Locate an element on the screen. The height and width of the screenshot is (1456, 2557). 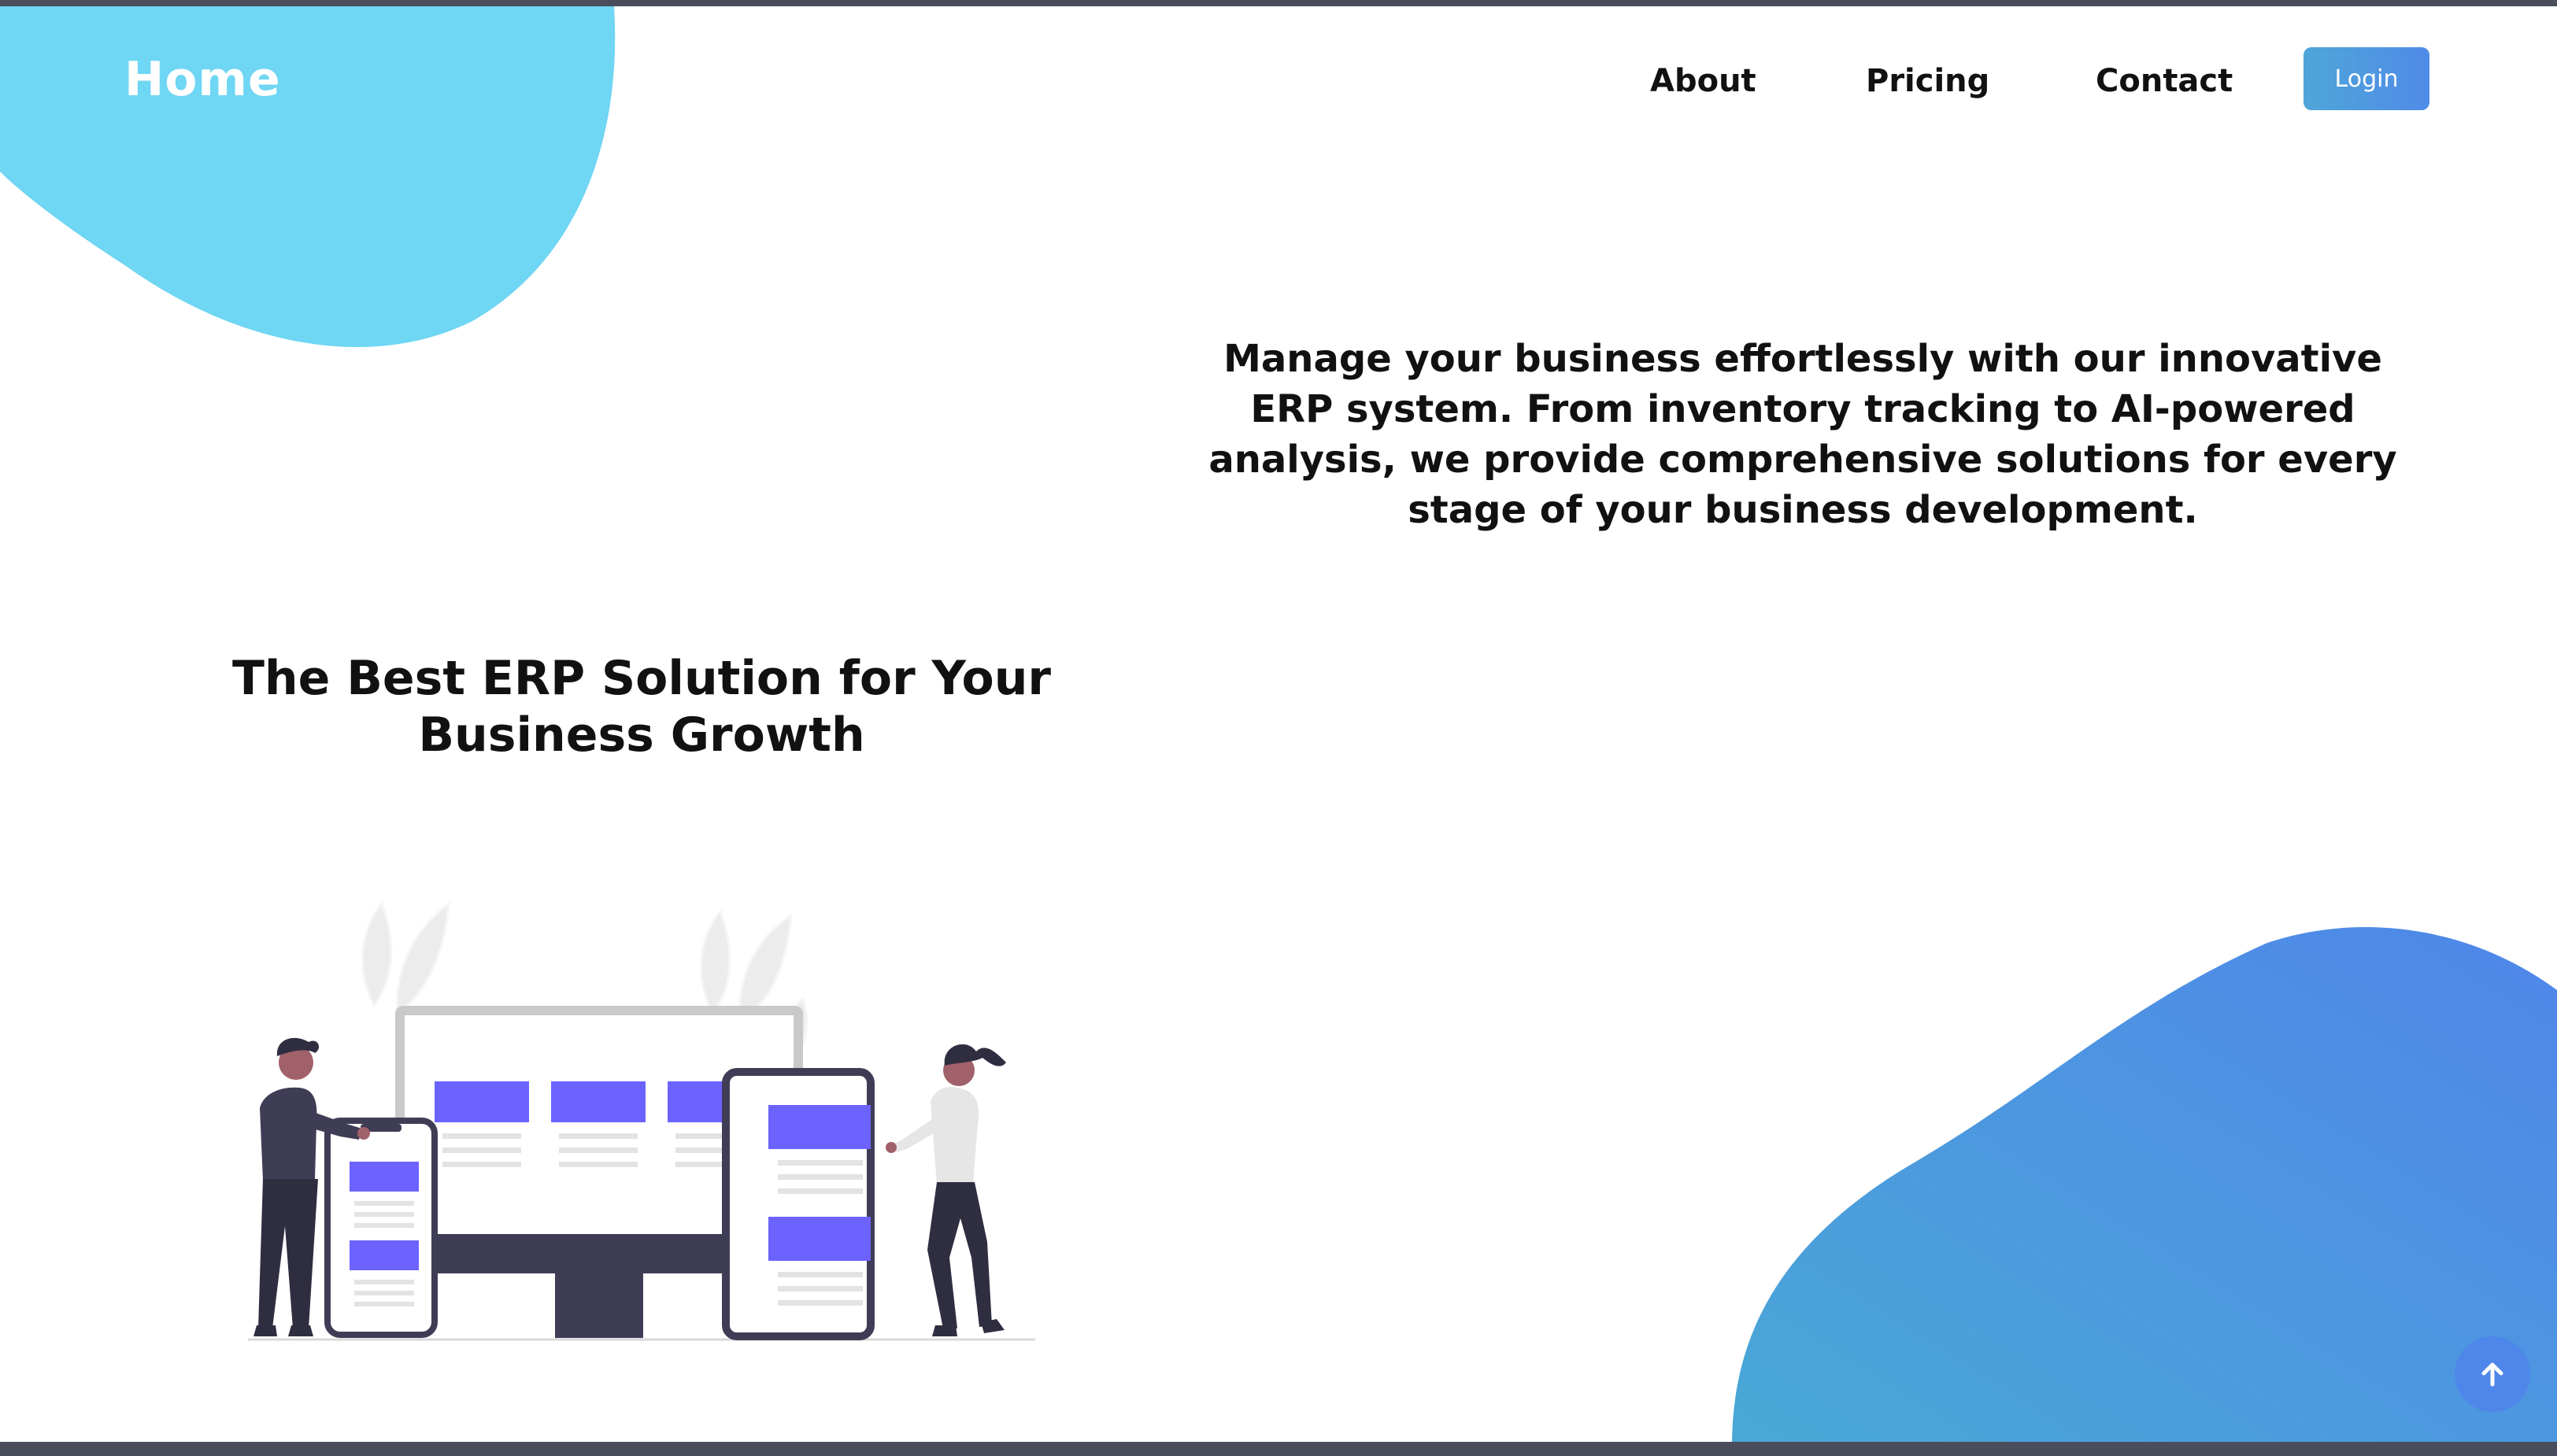
nav-link-about: About is located at coordinates (1703, 81).